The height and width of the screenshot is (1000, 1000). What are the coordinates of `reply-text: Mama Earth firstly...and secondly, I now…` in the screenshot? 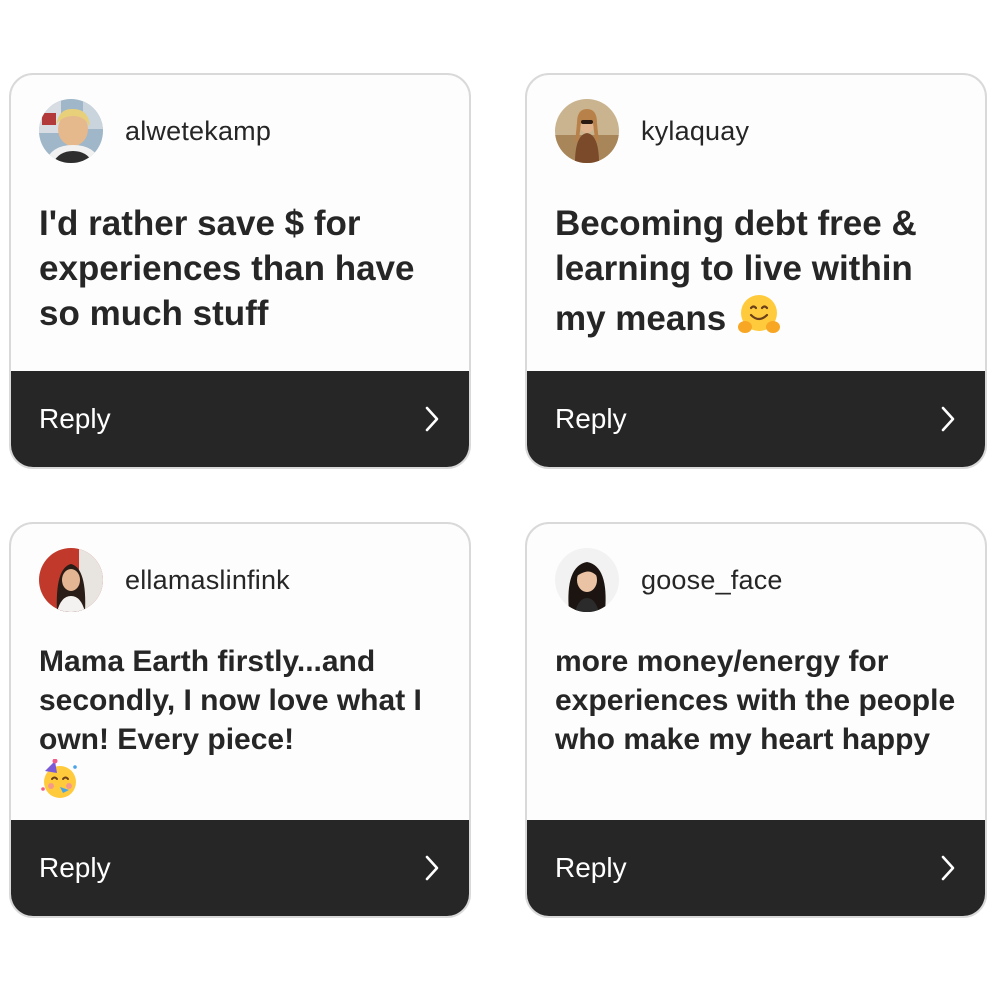 It's located at (243, 726).